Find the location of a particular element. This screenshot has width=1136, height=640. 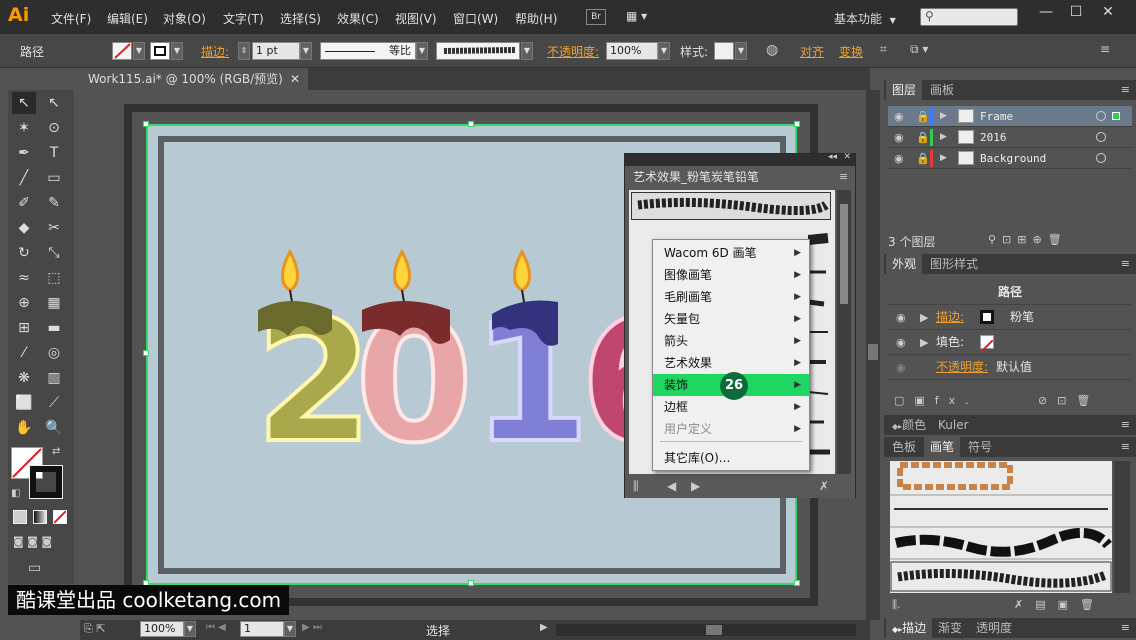

workspace-switcher: 基本功能 ▼ is located at coordinates (865, 18).